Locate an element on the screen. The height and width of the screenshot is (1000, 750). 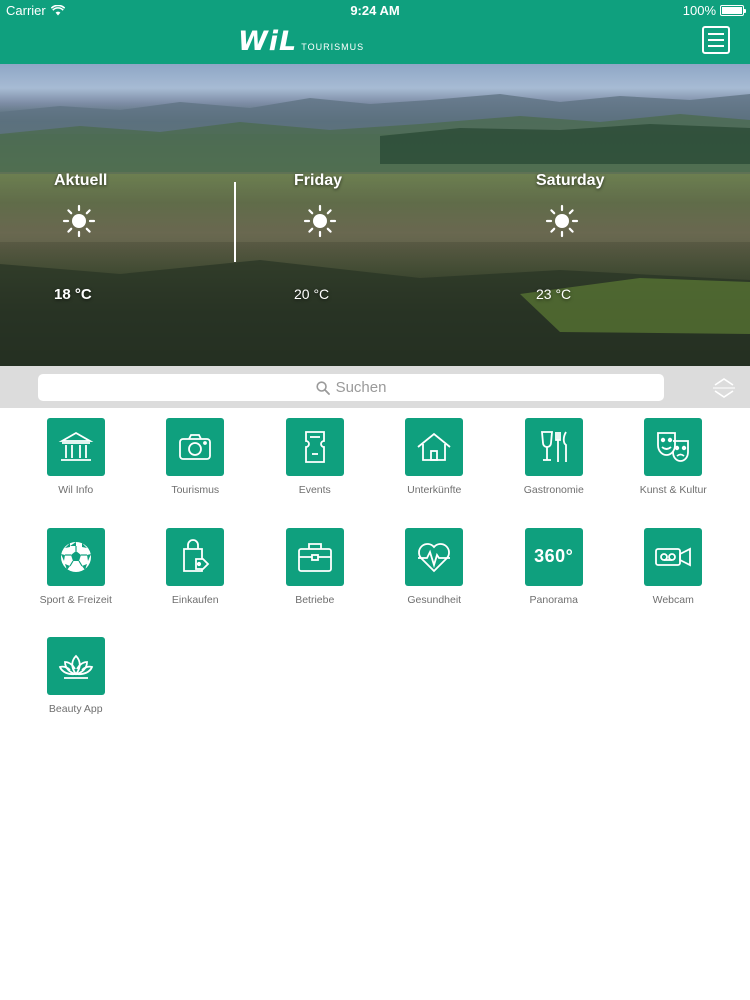
category-tourismus: Tourismus is located at coordinates (196, 473).